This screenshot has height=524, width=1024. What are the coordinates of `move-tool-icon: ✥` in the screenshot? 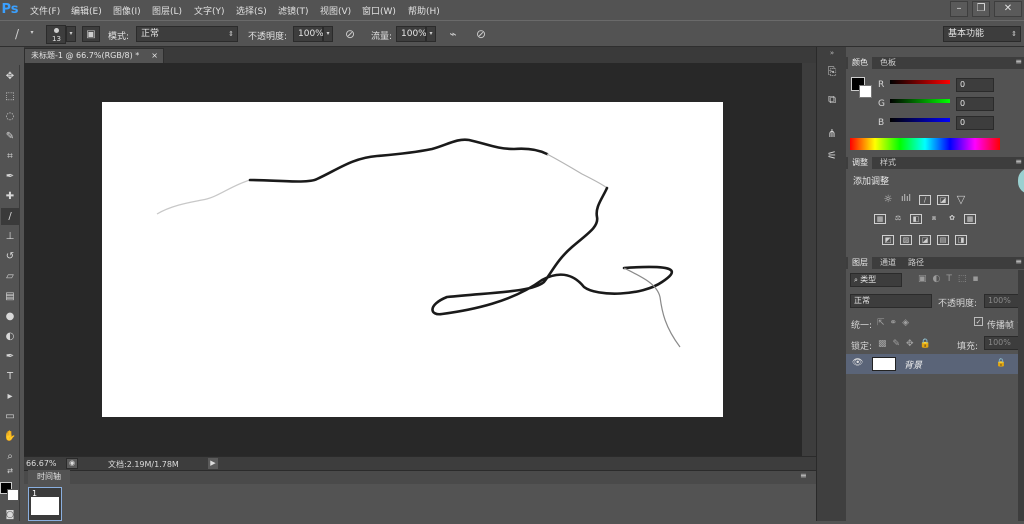 It's located at (10, 76).